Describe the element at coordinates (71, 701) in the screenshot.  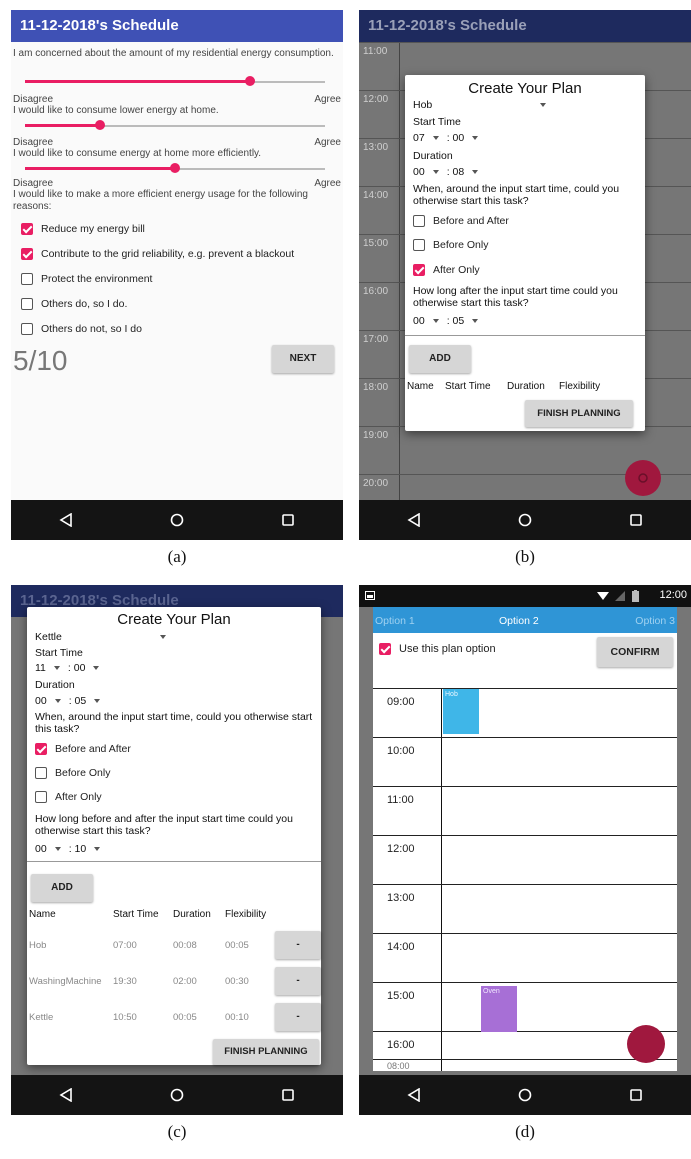
I see `duration-picker: 00: 05` at that location.